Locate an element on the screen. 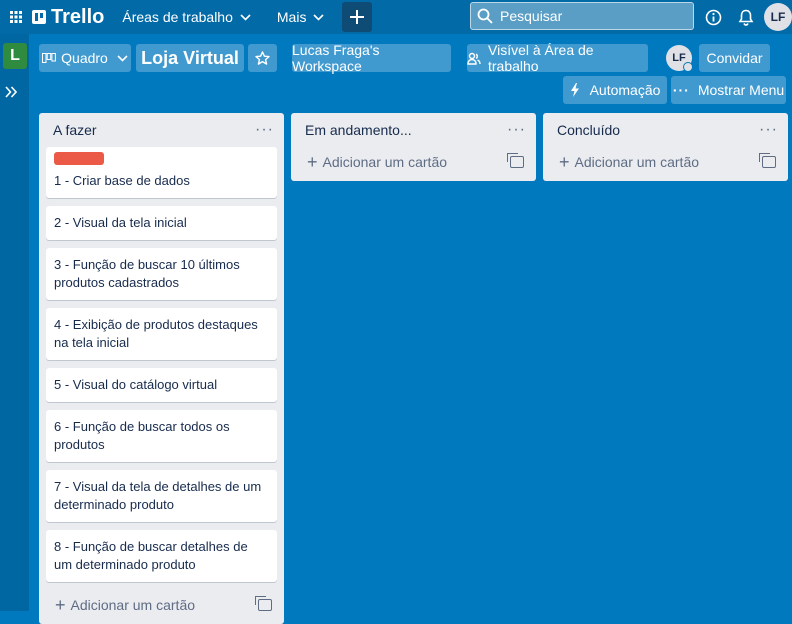 This screenshot has width=792, height=624. more-label: Mais is located at coordinates (291, 17).